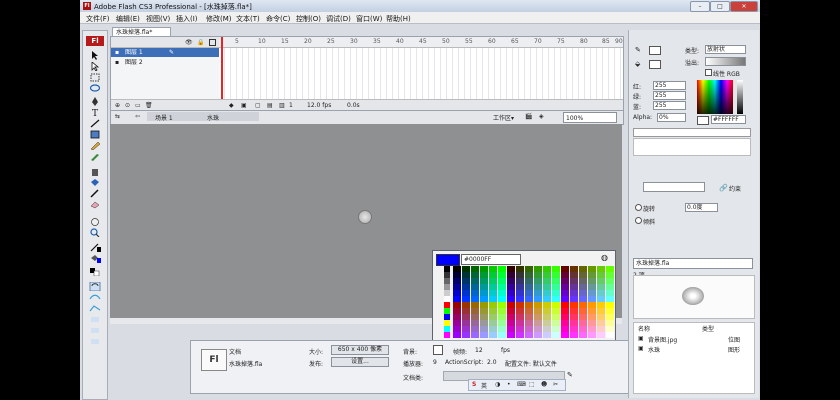  Describe the element at coordinates (219, 19) in the screenshot. I see `menu-modify: 修改(M)` at that location.